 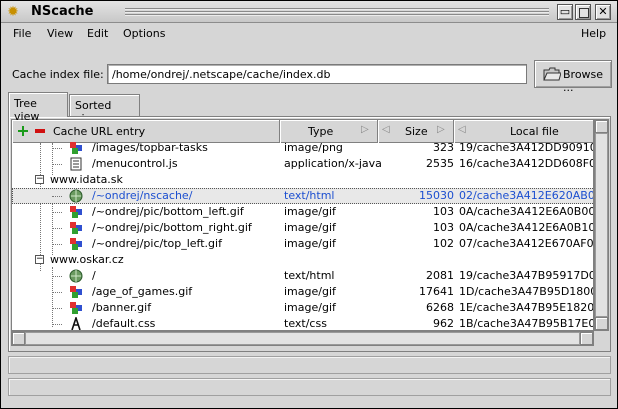 What do you see at coordinates (526, 147) in the screenshot?
I see `row-file: 19/cache3A412DD9091031` at bounding box center [526, 147].